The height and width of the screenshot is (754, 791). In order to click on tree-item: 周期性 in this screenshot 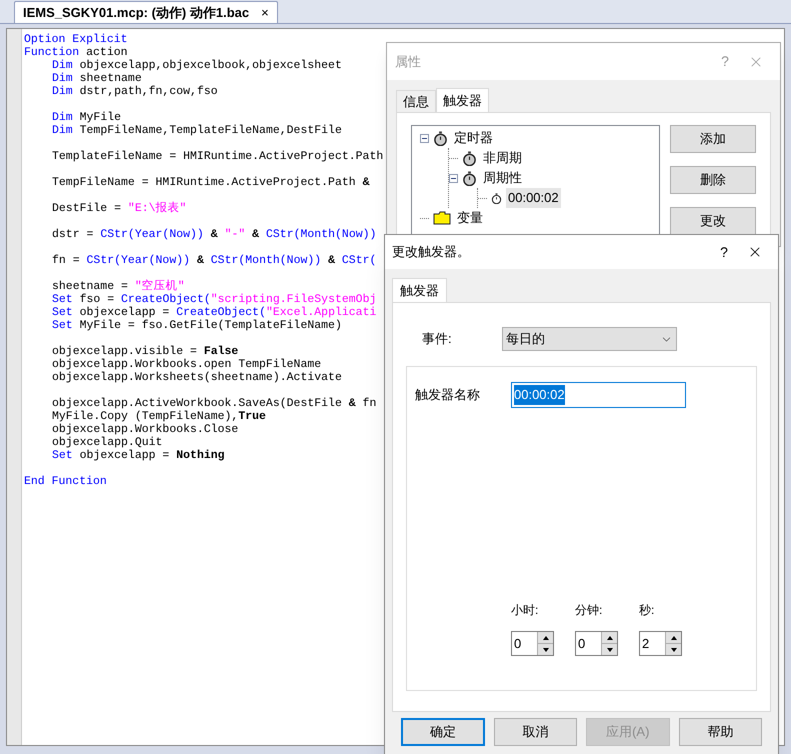, I will do `click(502, 178)`.